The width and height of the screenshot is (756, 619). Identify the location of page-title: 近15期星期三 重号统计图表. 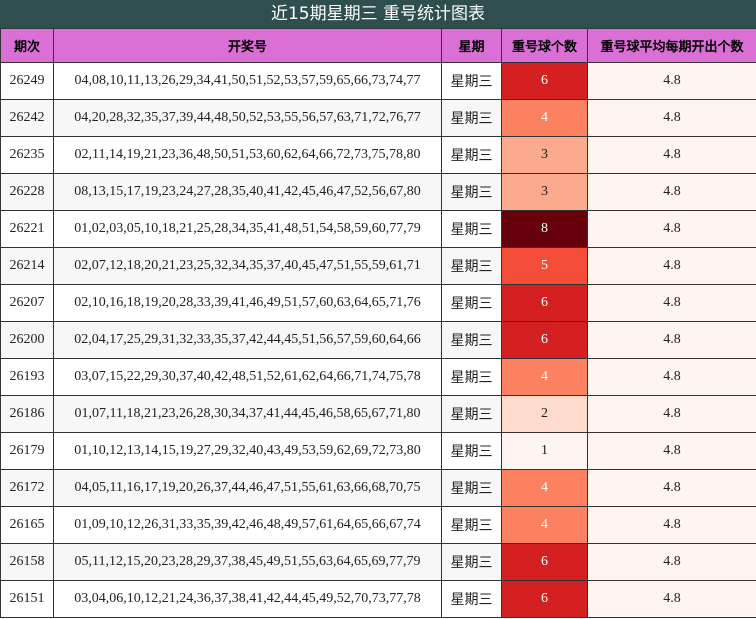
(378, 14).